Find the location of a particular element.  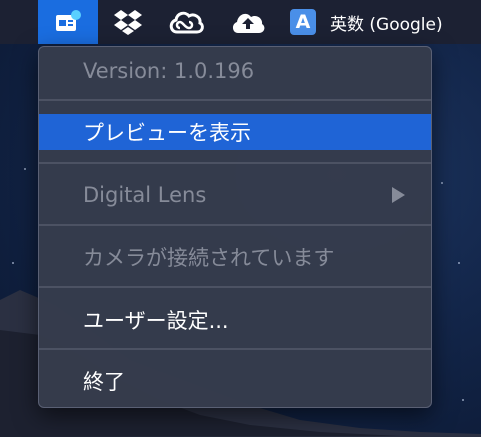

menu-bar: A 英数 (Google) is located at coordinates (240, 22).